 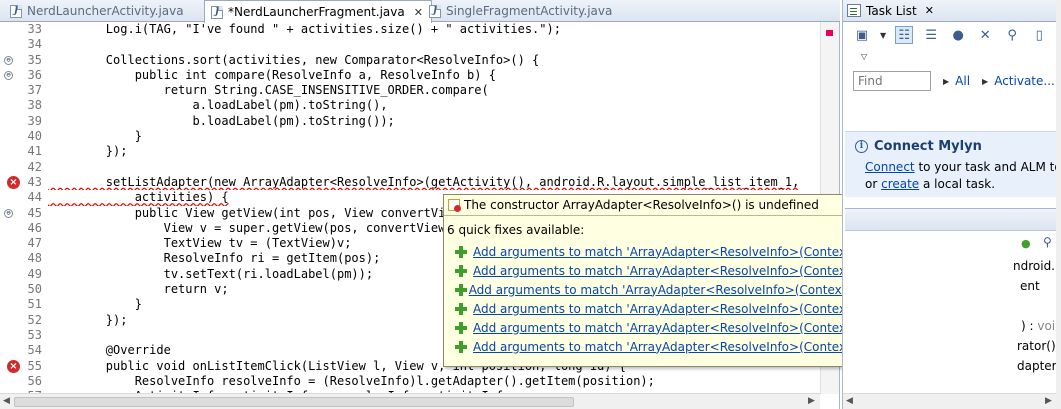 I want to click on scheduled-view-icon: ☰, so click(x=931, y=35).